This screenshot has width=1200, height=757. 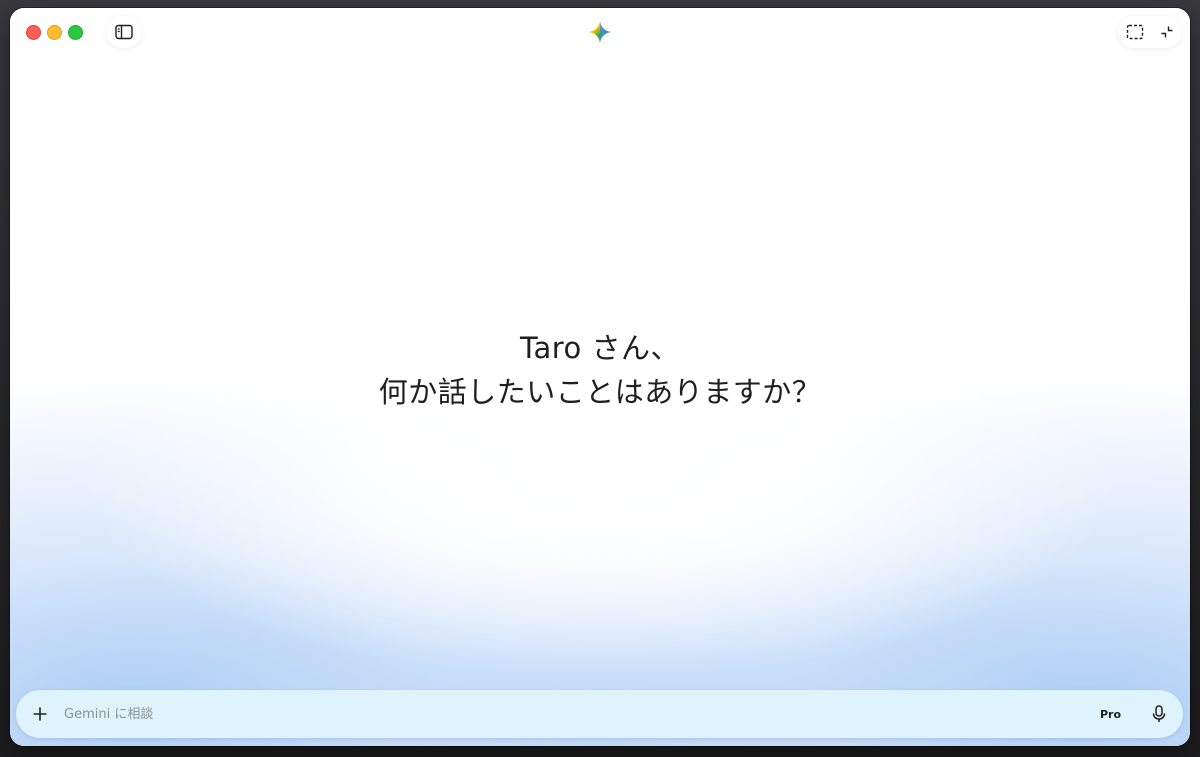 What do you see at coordinates (600, 370) in the screenshot?
I see `greeting-message: Taro さん、 何か話したいことはありますか？` at bounding box center [600, 370].